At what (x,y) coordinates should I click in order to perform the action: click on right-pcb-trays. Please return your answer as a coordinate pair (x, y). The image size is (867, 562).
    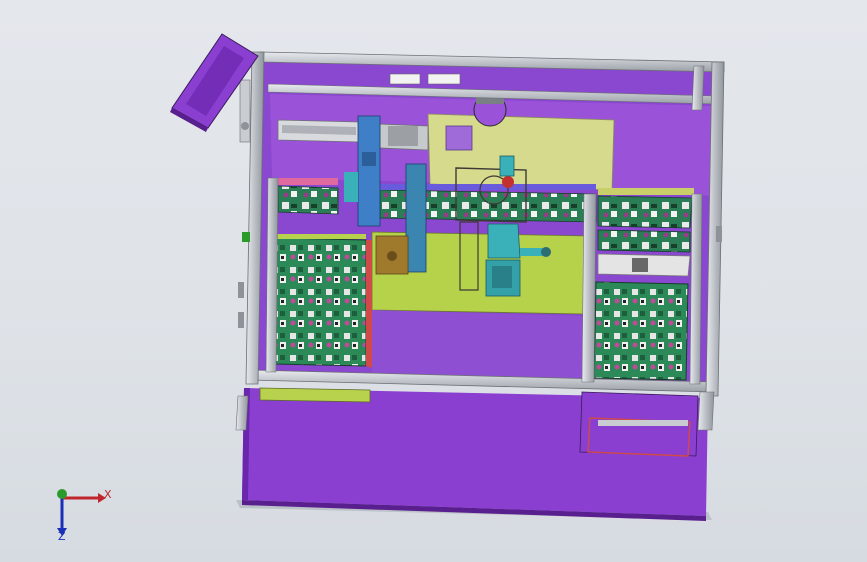
    Looking at the image, I should click on (643, 284).